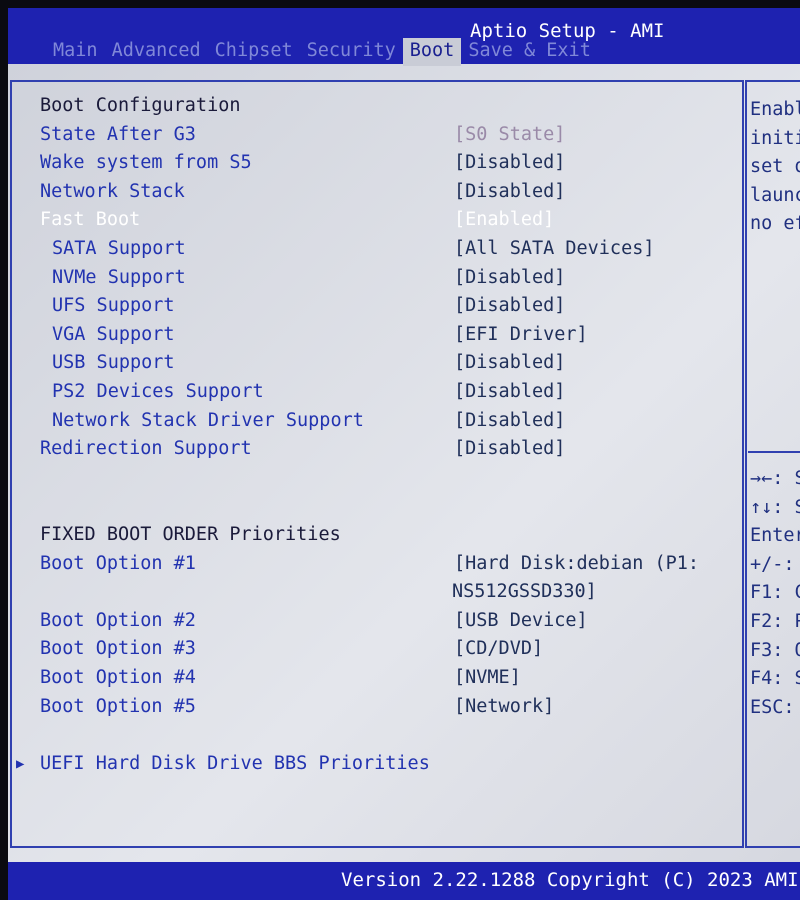 Image resolution: width=800 pixels, height=900 pixels. Describe the element at coordinates (118, 649) in the screenshot. I see `setting-label: Boot Option #3` at that location.